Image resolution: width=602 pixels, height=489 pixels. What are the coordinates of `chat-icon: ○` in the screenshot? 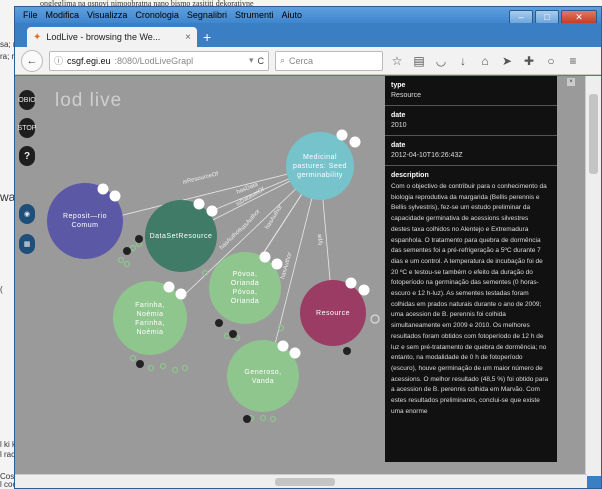 It's located at (551, 61).